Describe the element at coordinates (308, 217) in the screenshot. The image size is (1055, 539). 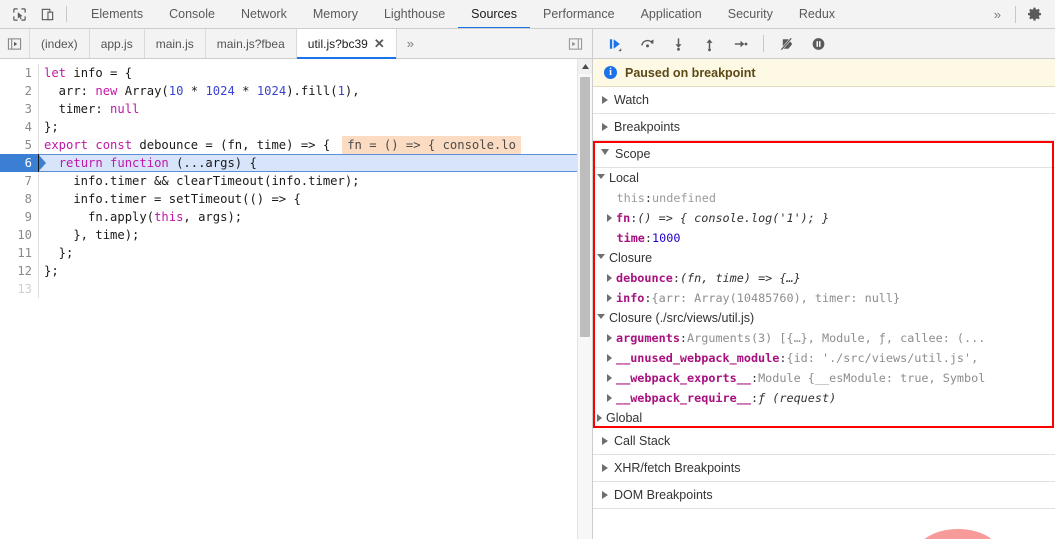
I see `code-line-content: fn.apply(this, args);` at that location.